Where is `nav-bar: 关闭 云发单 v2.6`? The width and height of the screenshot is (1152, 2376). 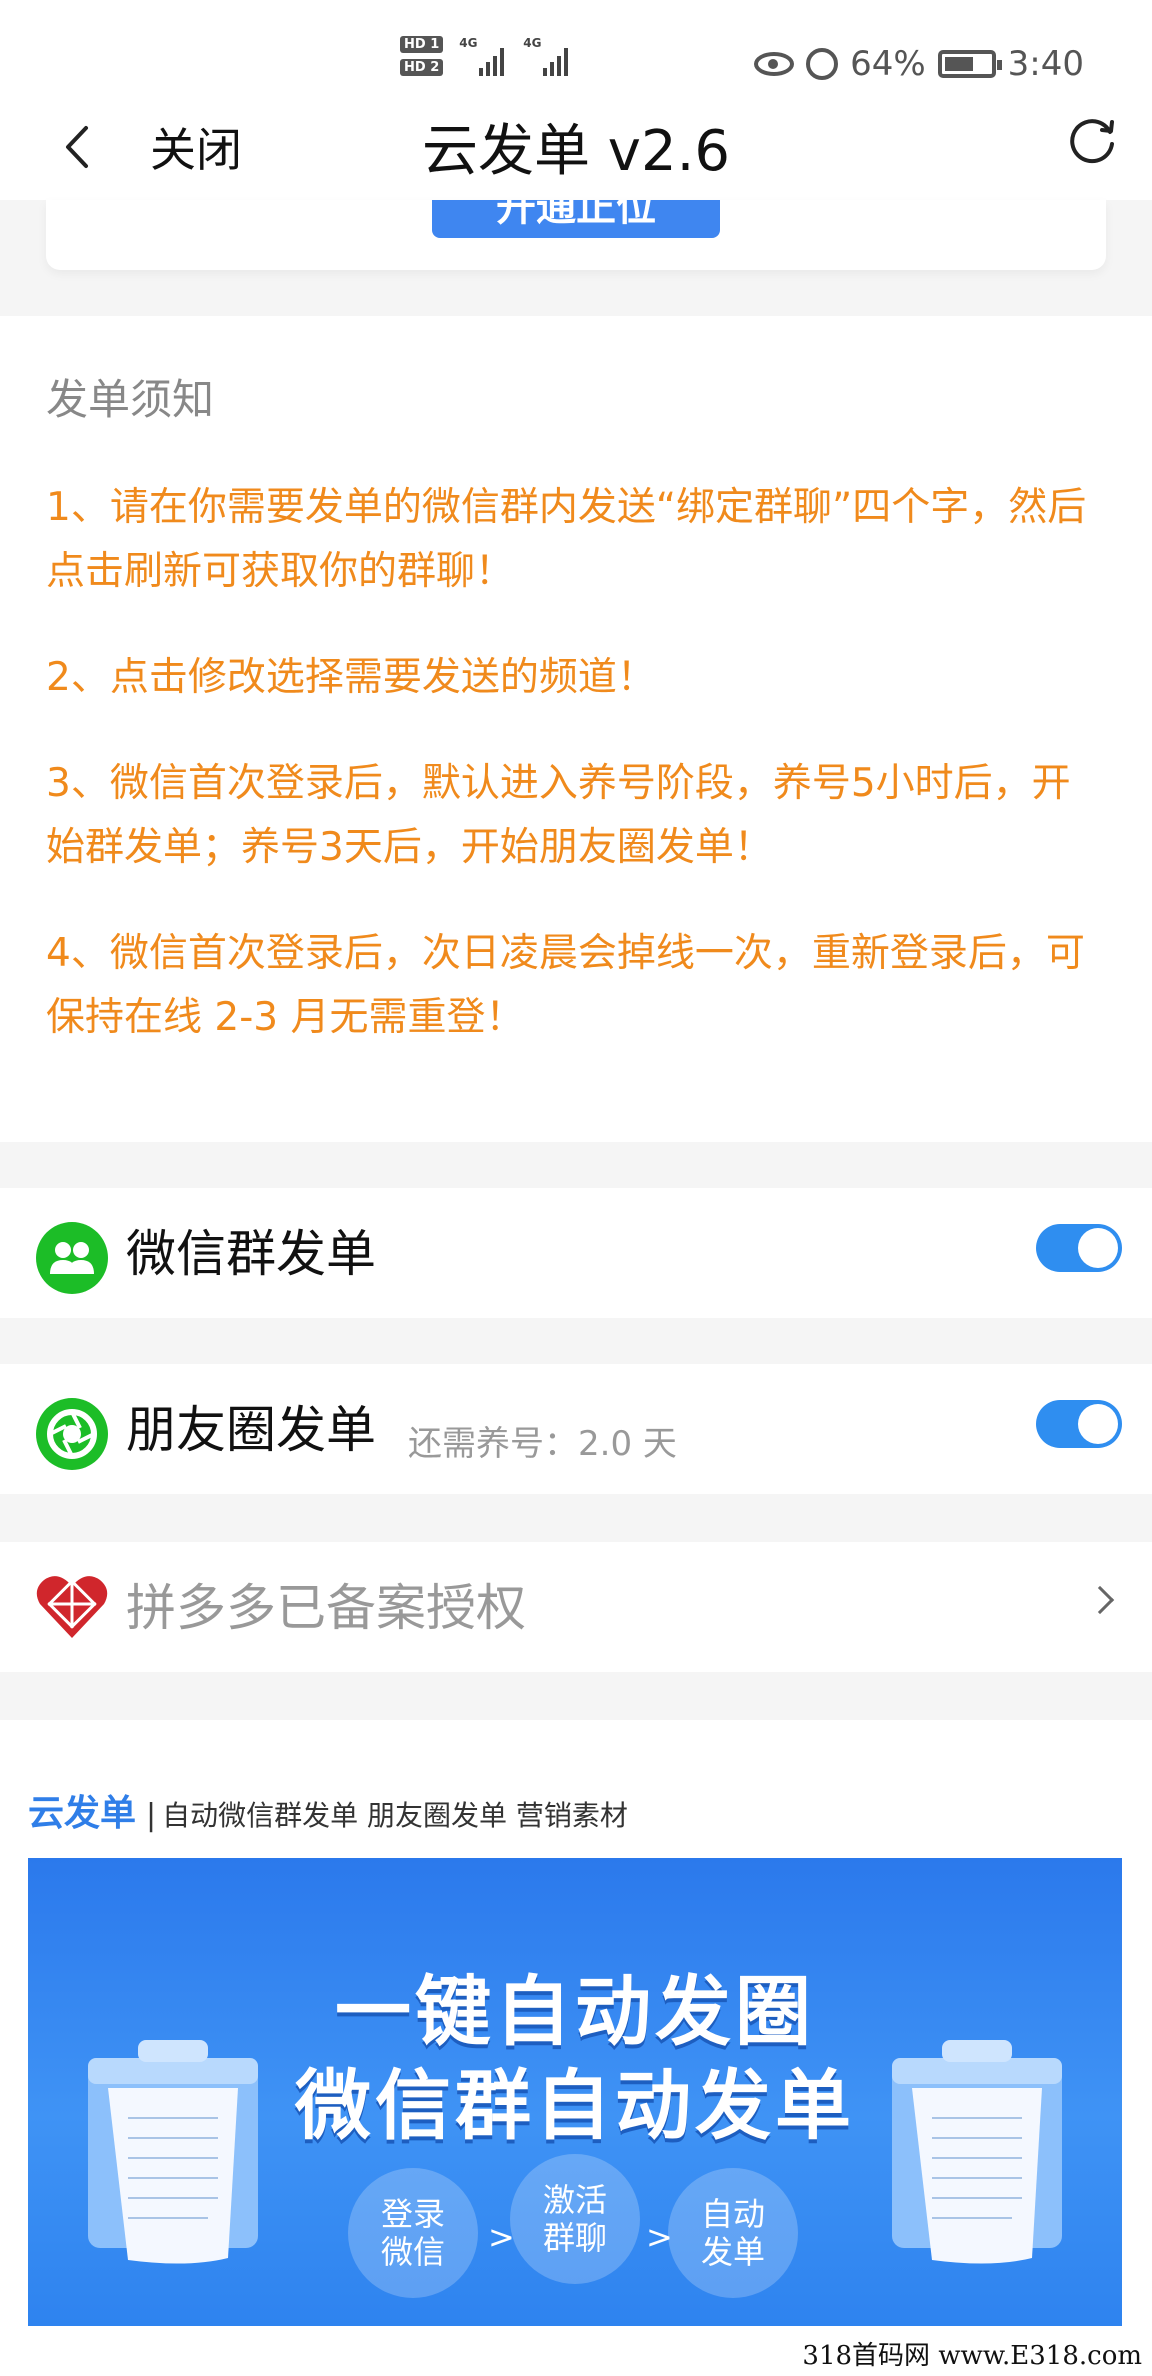 nav-bar: 关闭 云发单 v2.6 is located at coordinates (576, 150).